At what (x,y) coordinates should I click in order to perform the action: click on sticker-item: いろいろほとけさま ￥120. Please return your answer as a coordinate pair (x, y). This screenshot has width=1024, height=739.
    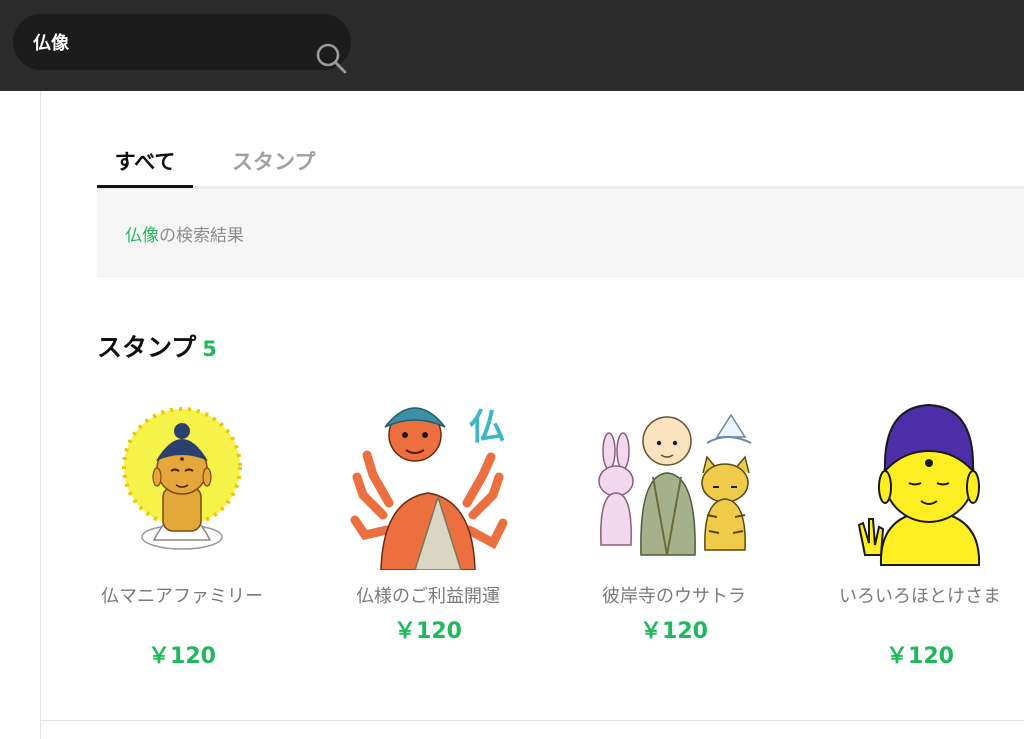
    Looking at the image, I should click on (920, 540).